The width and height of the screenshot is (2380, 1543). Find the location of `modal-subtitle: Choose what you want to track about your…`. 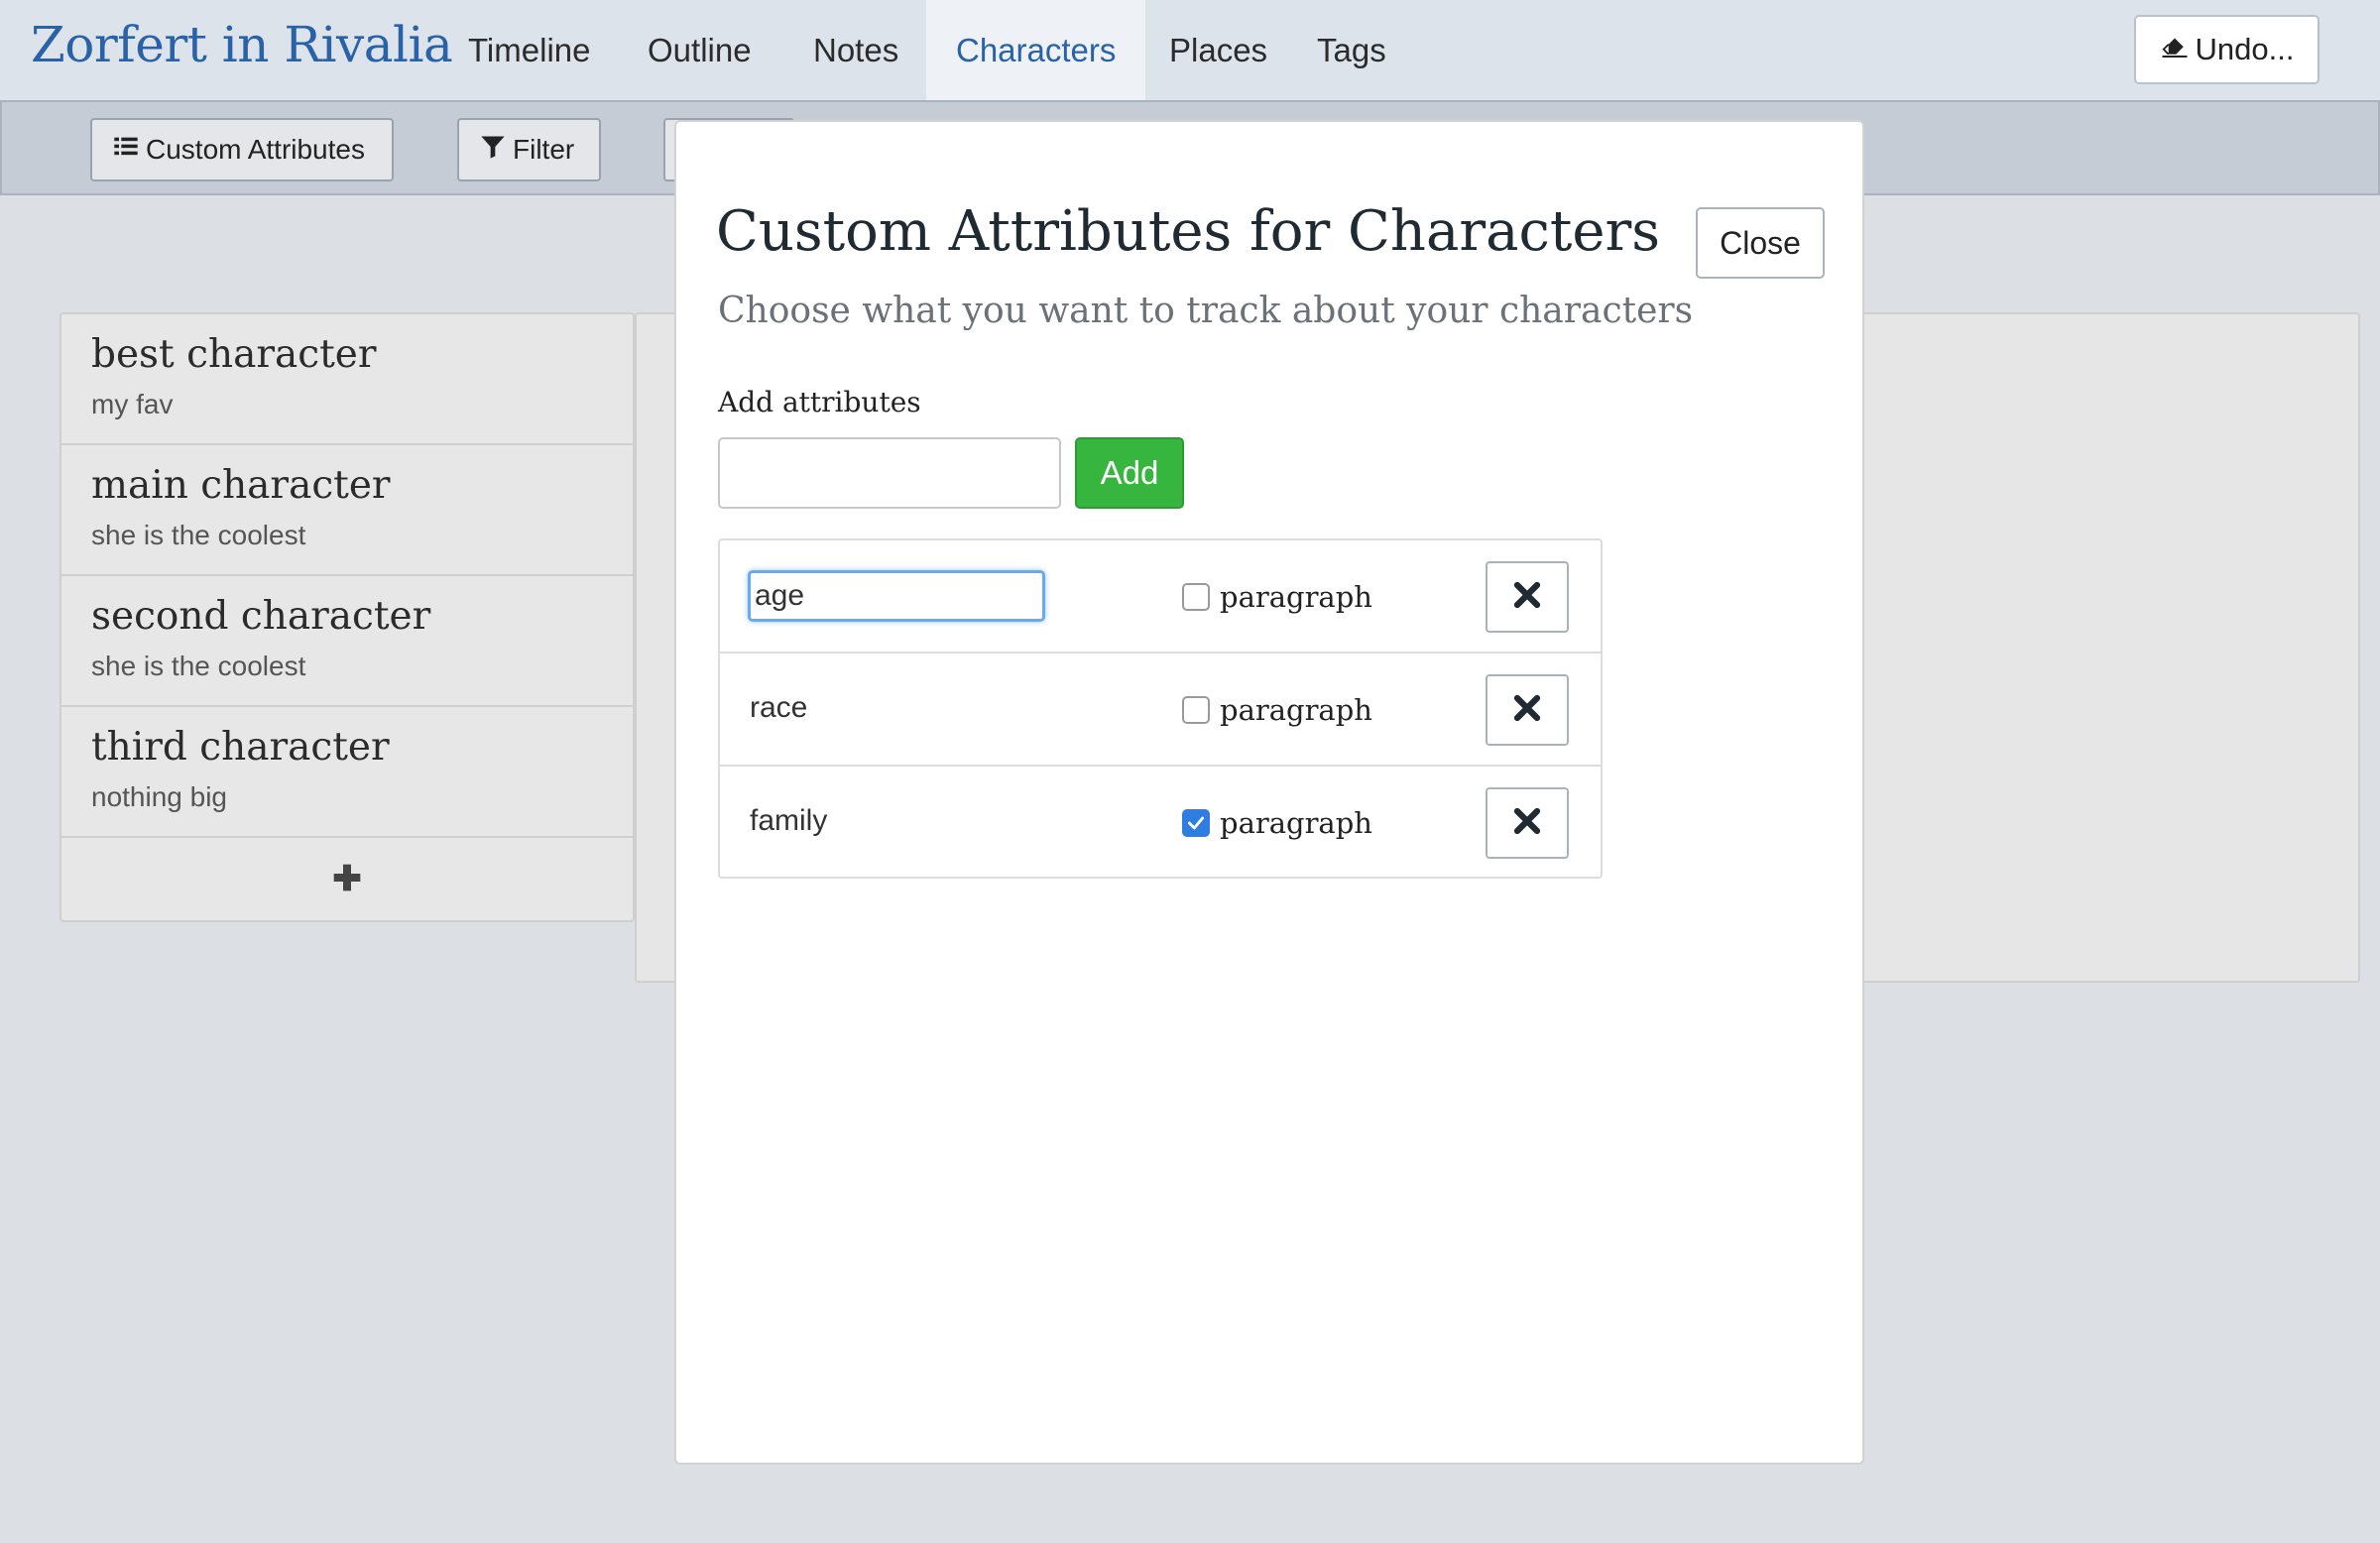

modal-subtitle: Choose what you want to track about your… is located at coordinates (1206, 311).